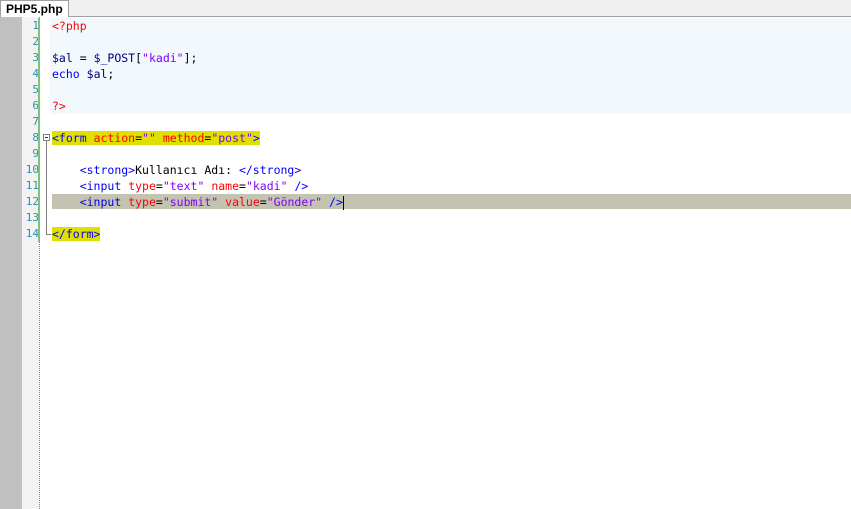 The width and height of the screenshot is (851, 509). Describe the element at coordinates (46, 137) in the screenshot. I see `fold-toggle-icon` at that location.